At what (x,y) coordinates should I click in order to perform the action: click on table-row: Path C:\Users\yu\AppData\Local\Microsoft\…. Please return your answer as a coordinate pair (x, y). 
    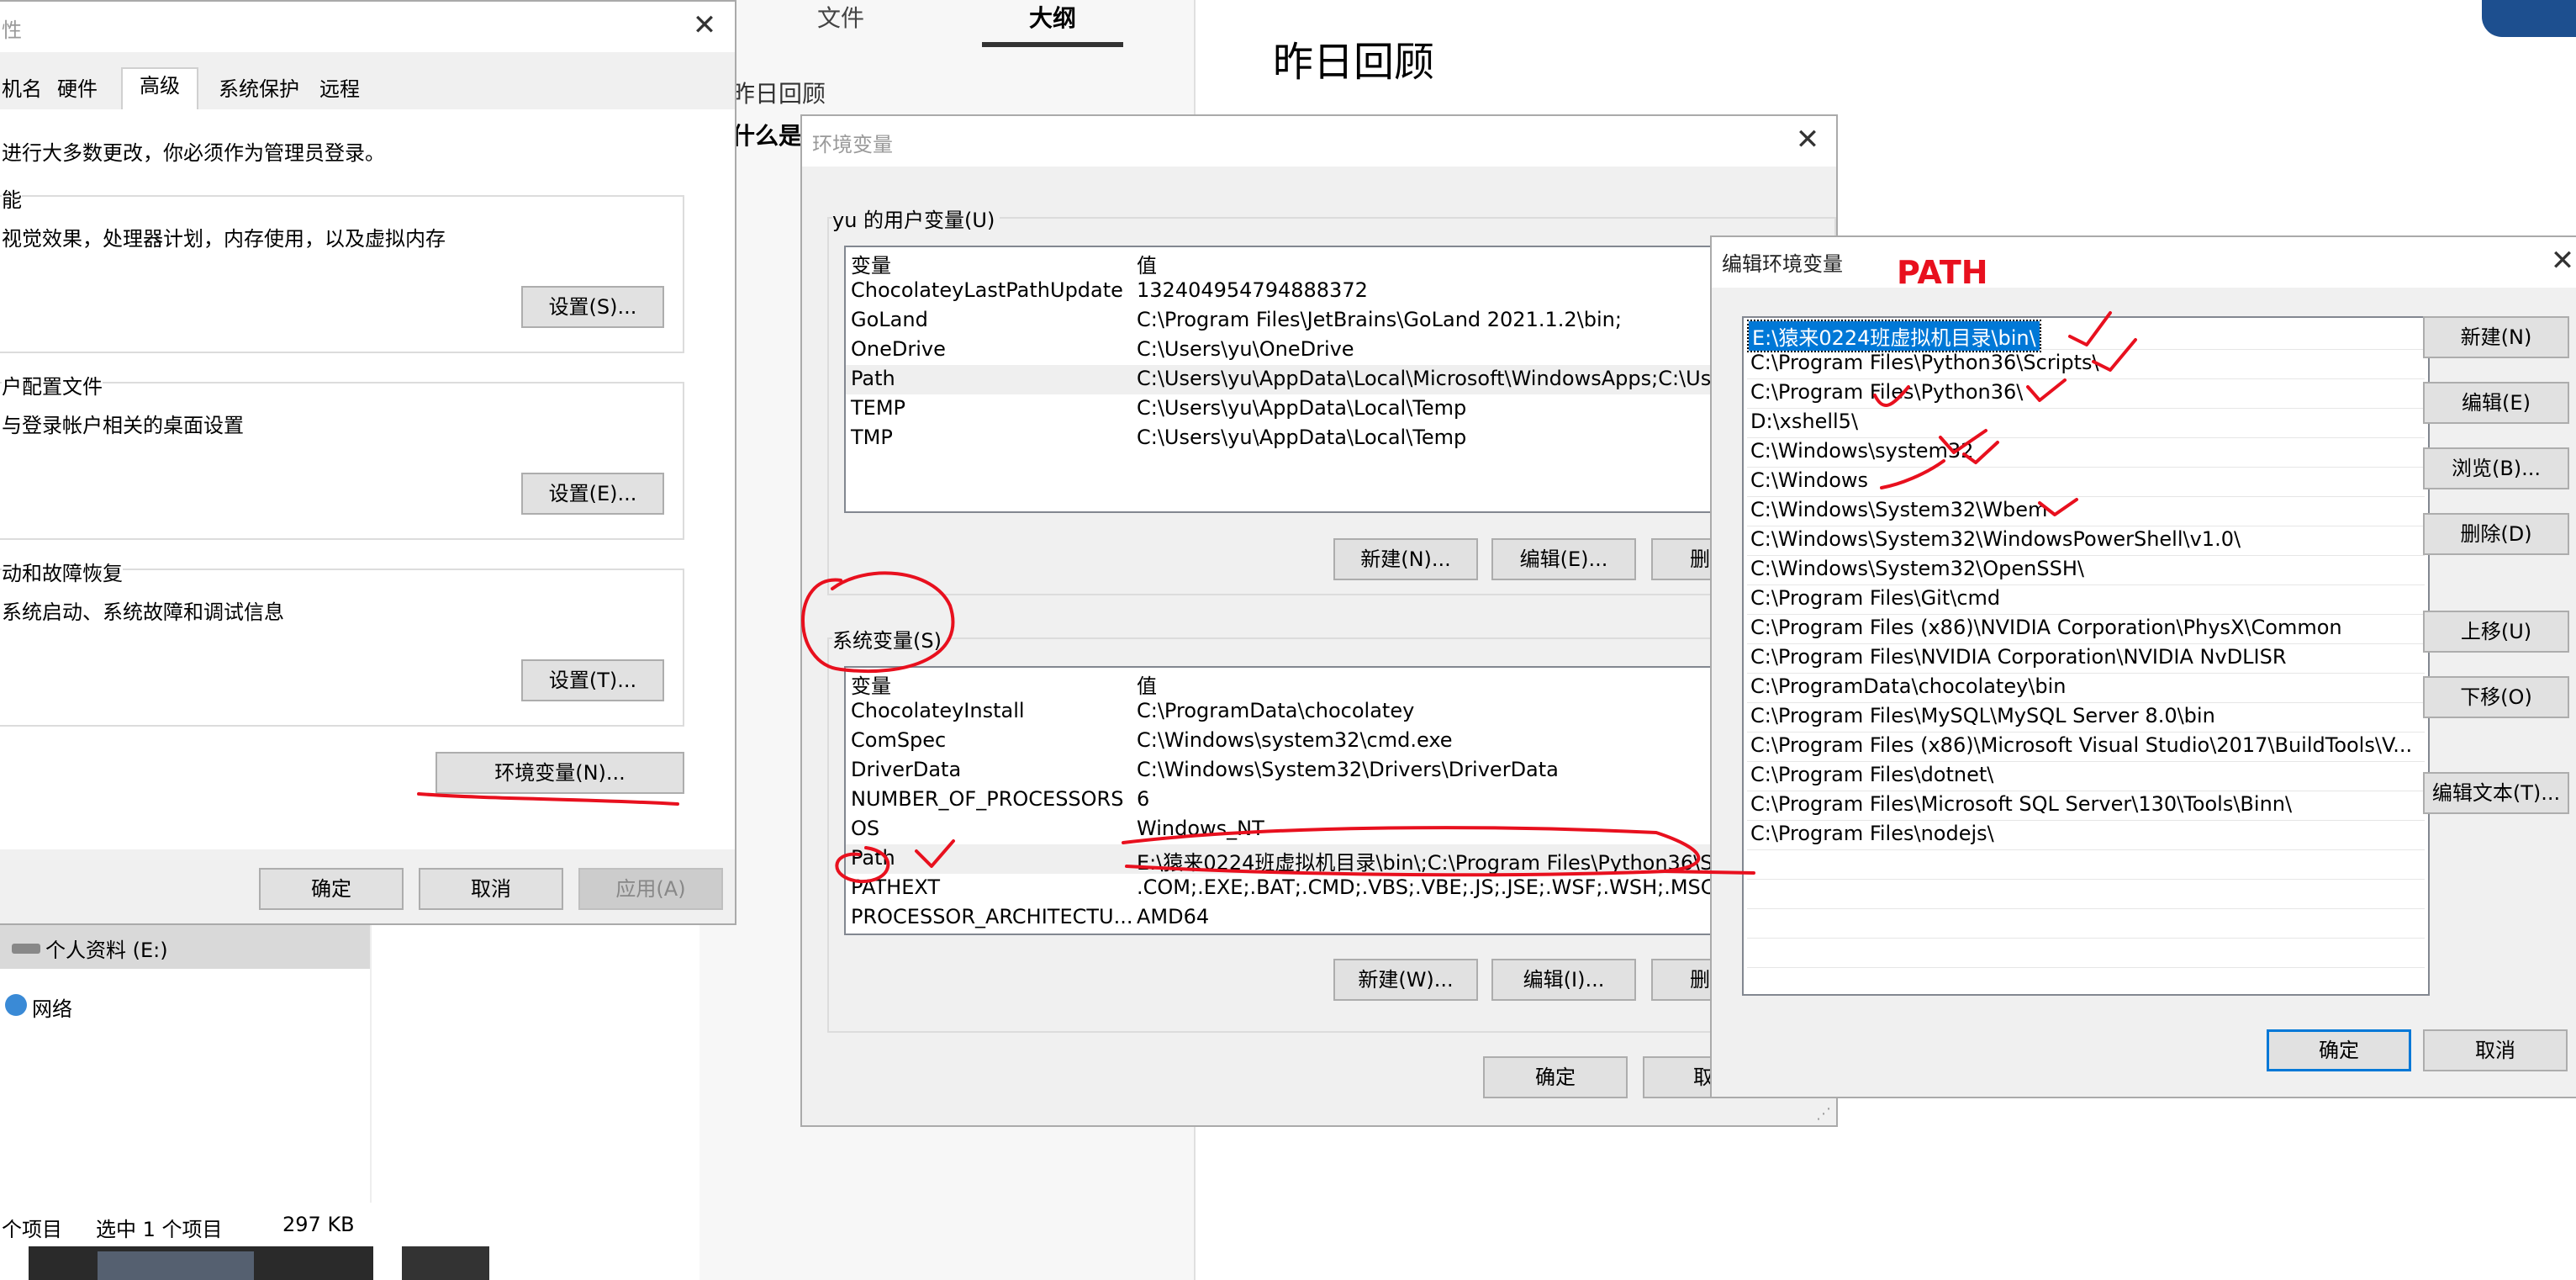
    Looking at the image, I should click on (1340, 379).